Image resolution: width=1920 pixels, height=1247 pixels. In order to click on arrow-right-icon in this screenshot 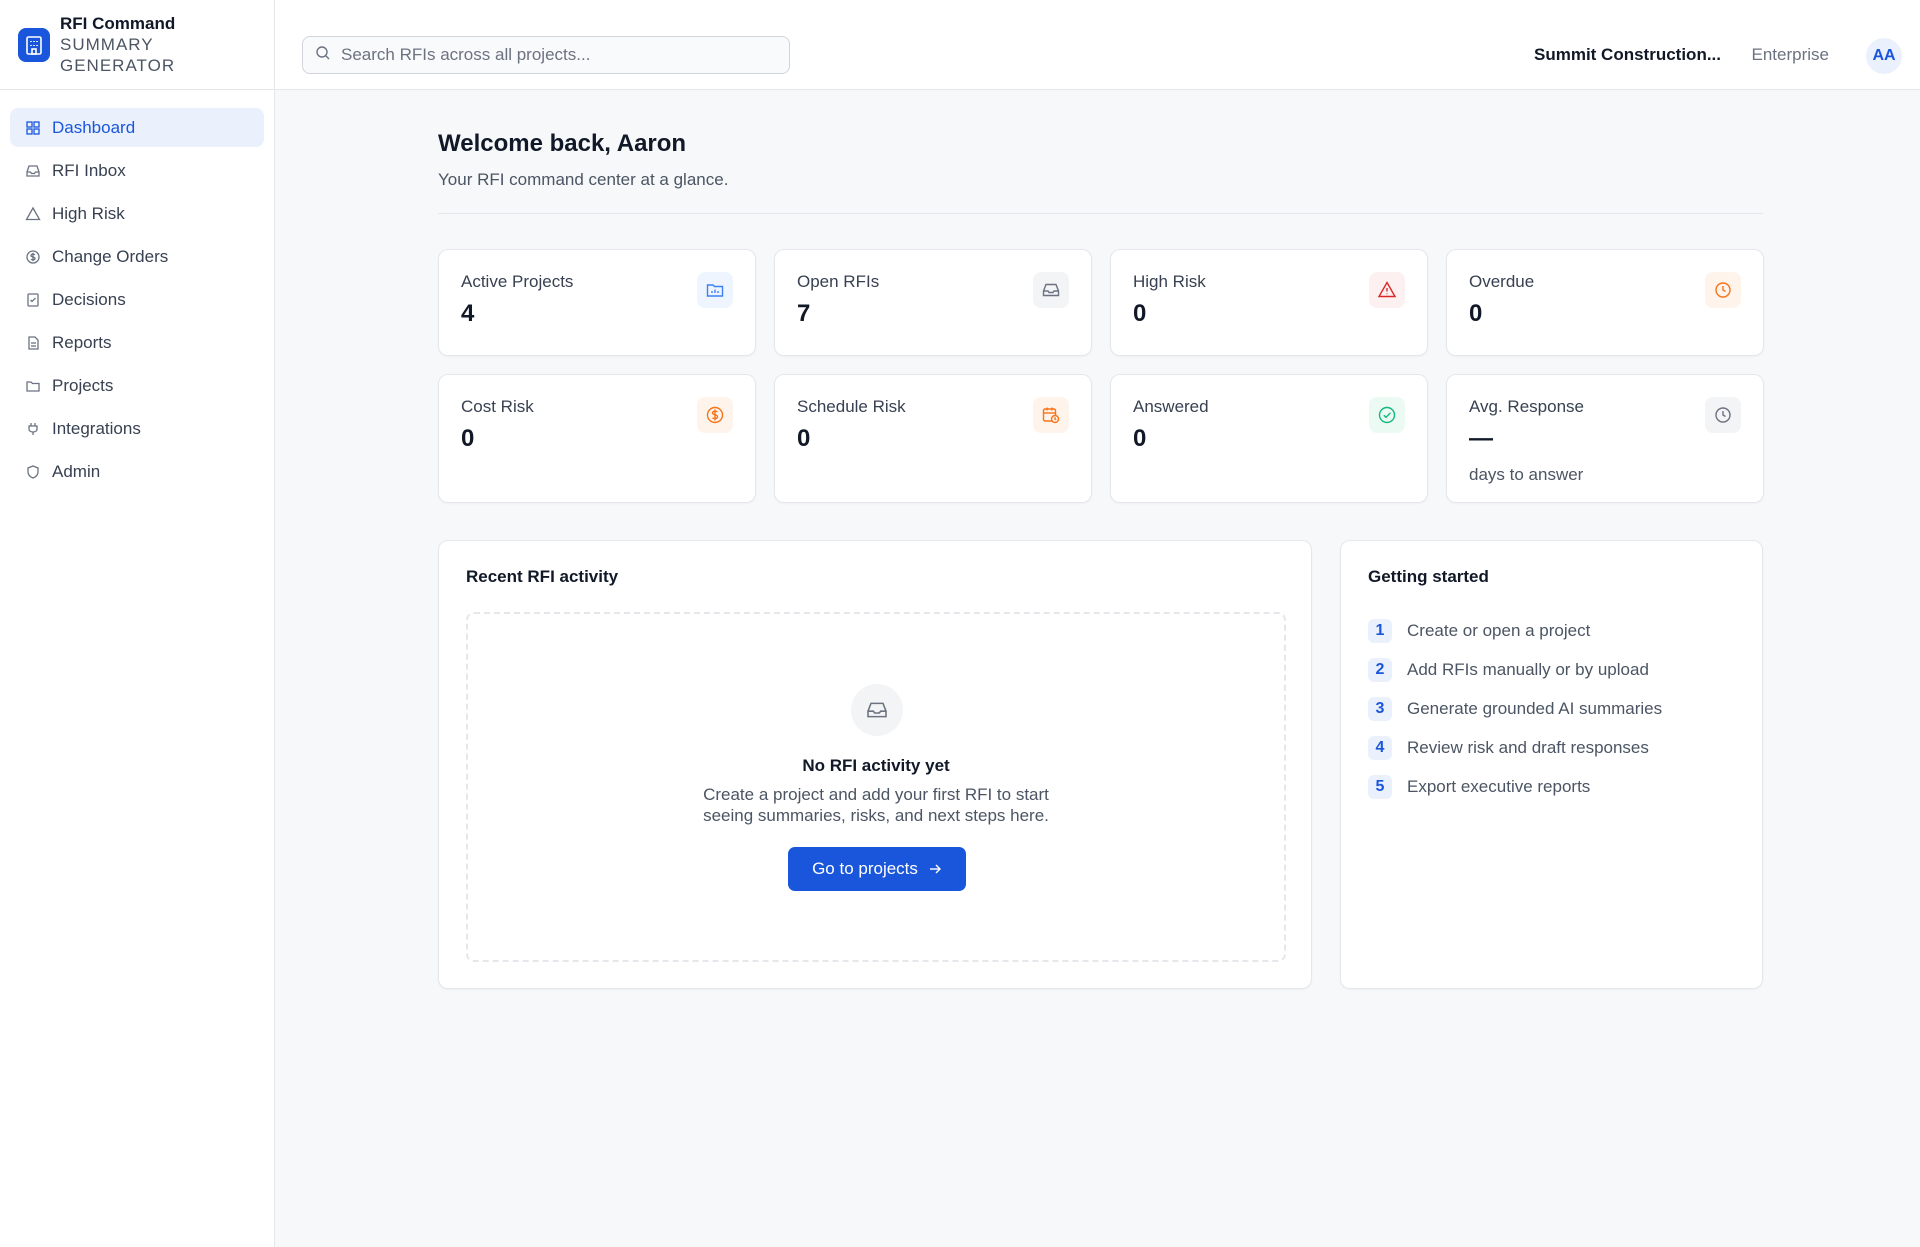, I will do `click(935, 869)`.